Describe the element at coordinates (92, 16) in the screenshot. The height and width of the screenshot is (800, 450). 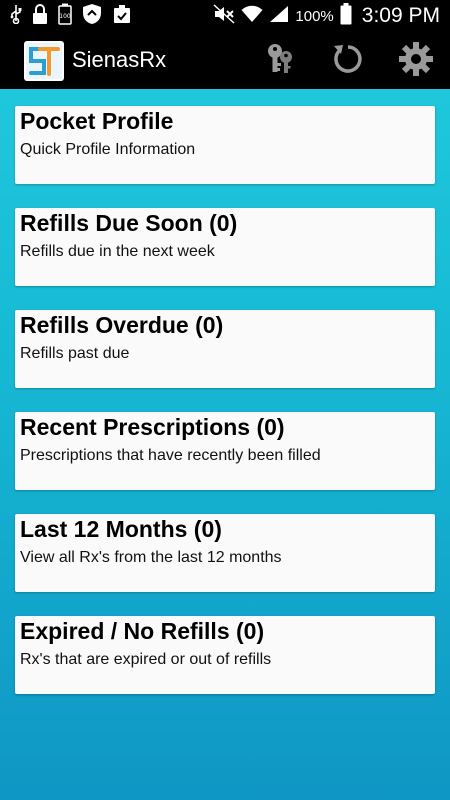
I see `shield-icon` at that location.